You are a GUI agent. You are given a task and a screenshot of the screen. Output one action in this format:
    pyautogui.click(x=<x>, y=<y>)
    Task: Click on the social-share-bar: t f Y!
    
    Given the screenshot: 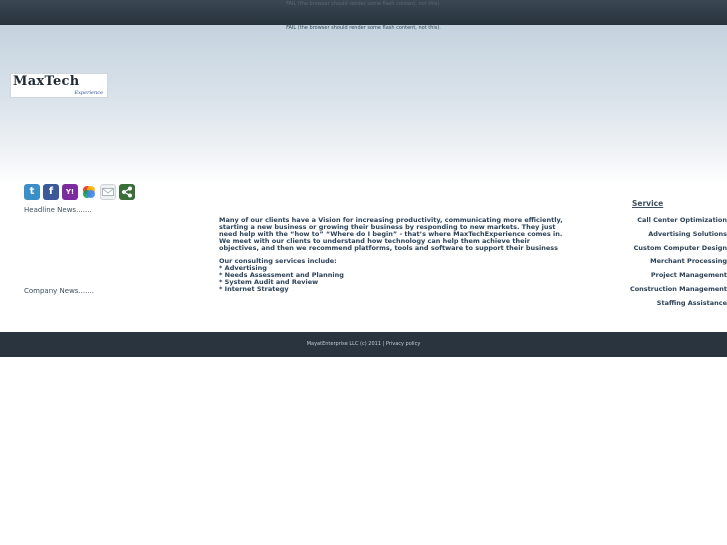 What is the action you would take?
    pyautogui.click(x=79, y=192)
    